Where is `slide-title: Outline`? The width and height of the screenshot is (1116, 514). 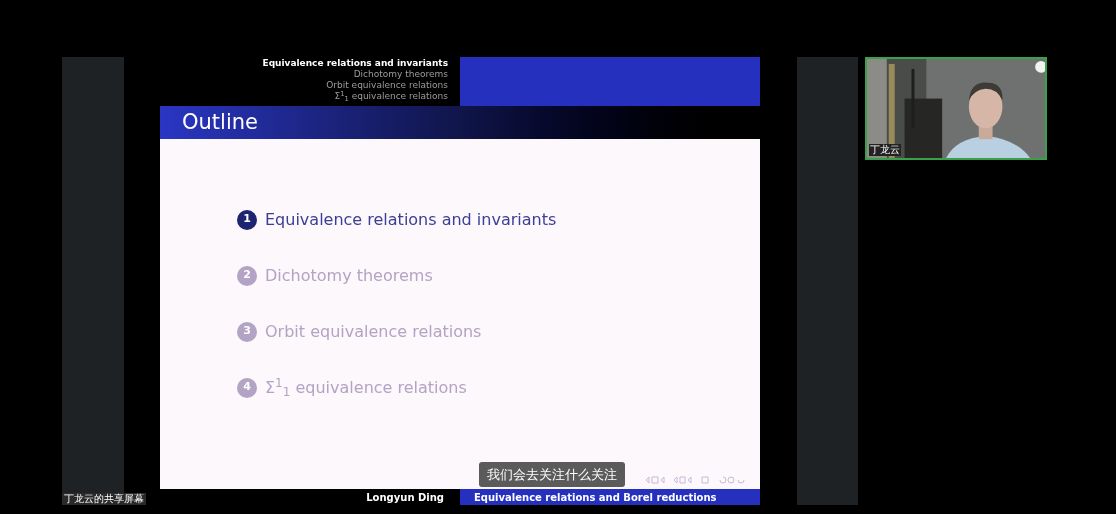 slide-title: Outline is located at coordinates (220, 122).